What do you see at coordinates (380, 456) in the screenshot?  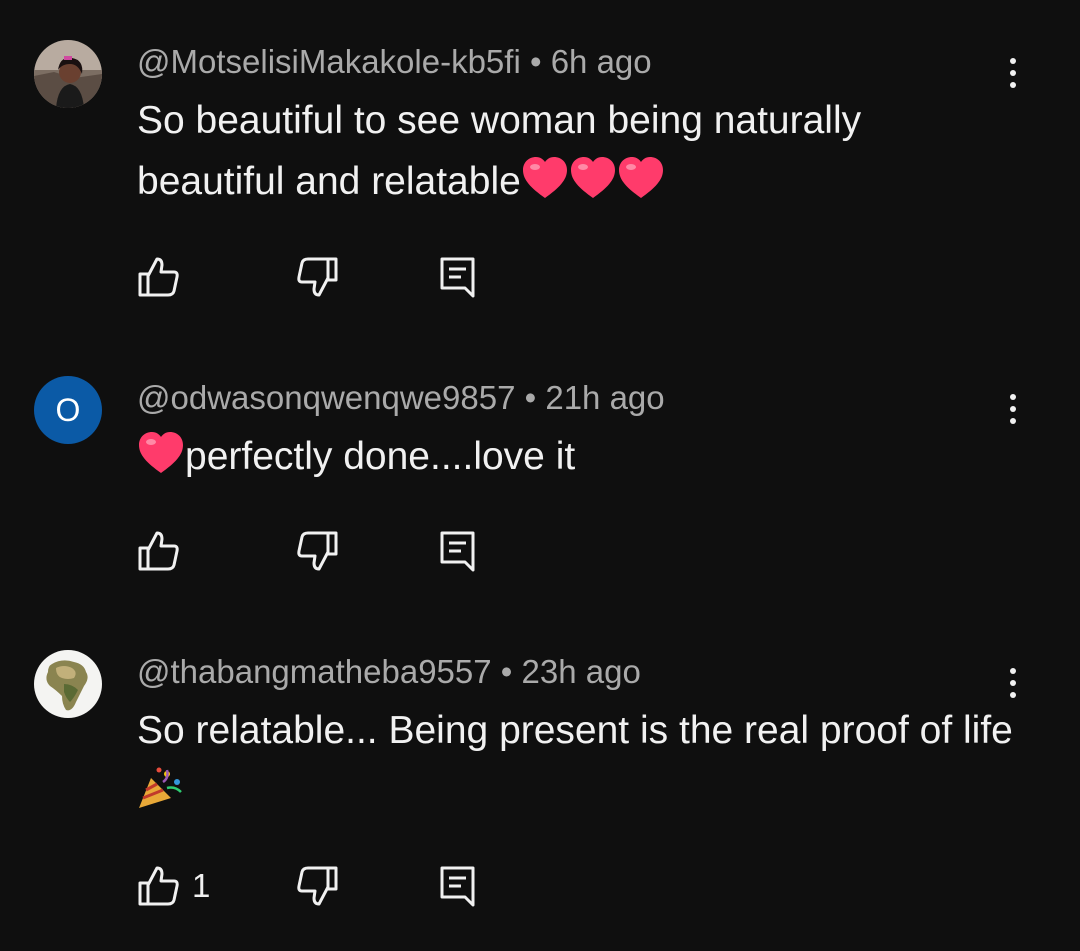 I see `comment-text-content: perfectly done....love it` at bounding box center [380, 456].